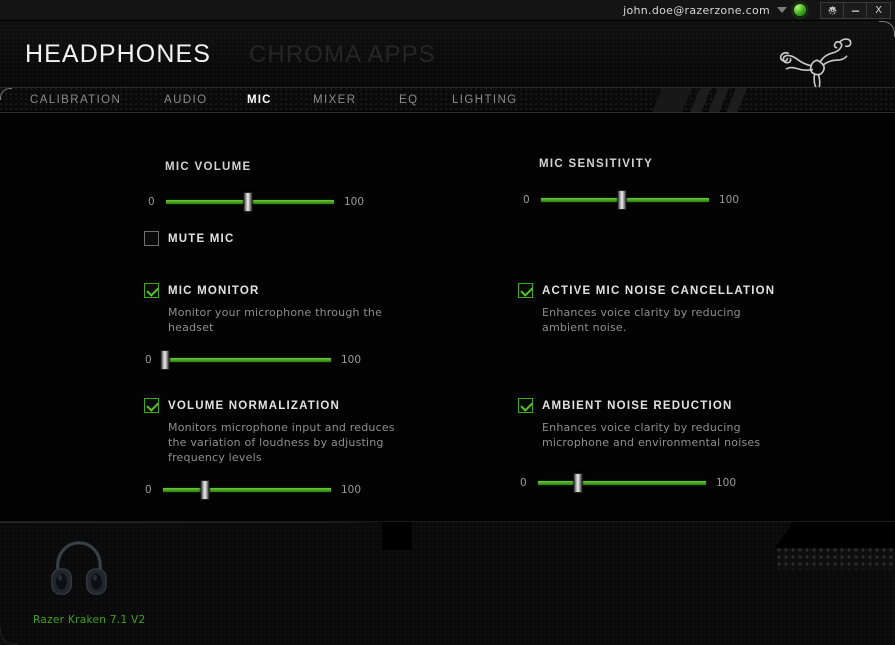 The image size is (895, 645). I want to click on account-email: john.doe@razerzone.com, so click(696, 10).